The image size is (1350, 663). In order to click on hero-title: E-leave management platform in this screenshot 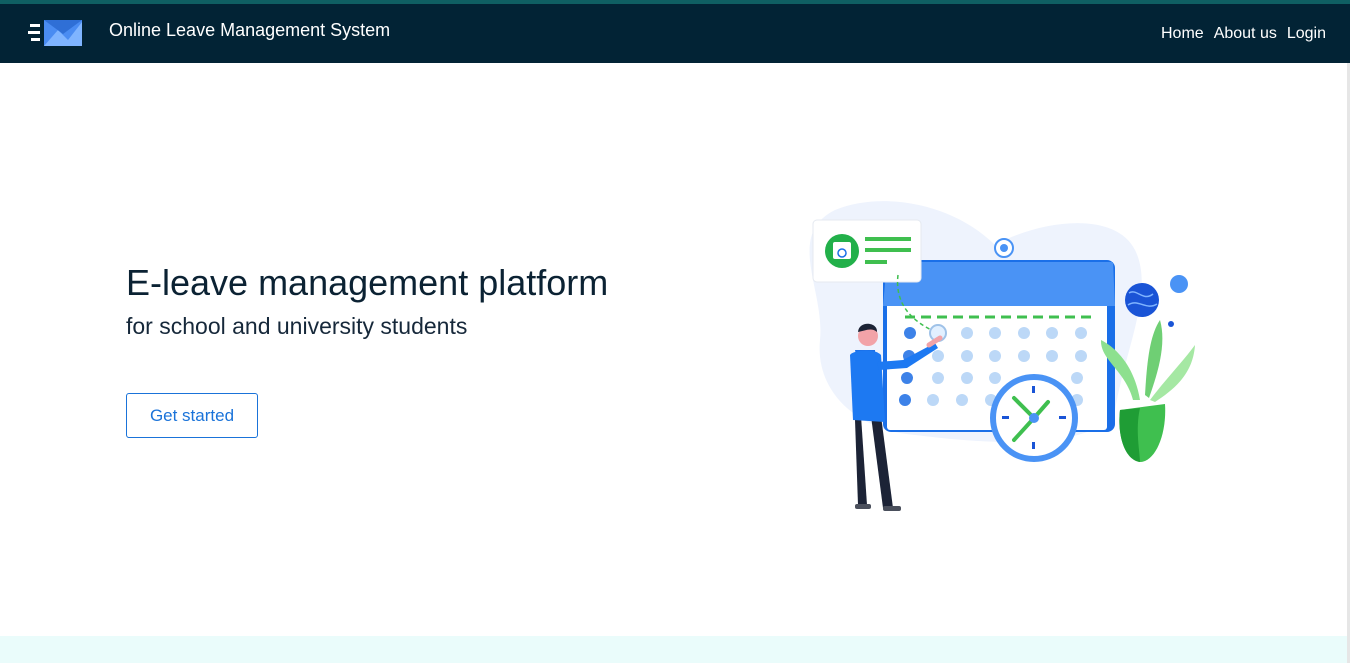, I will do `click(367, 282)`.